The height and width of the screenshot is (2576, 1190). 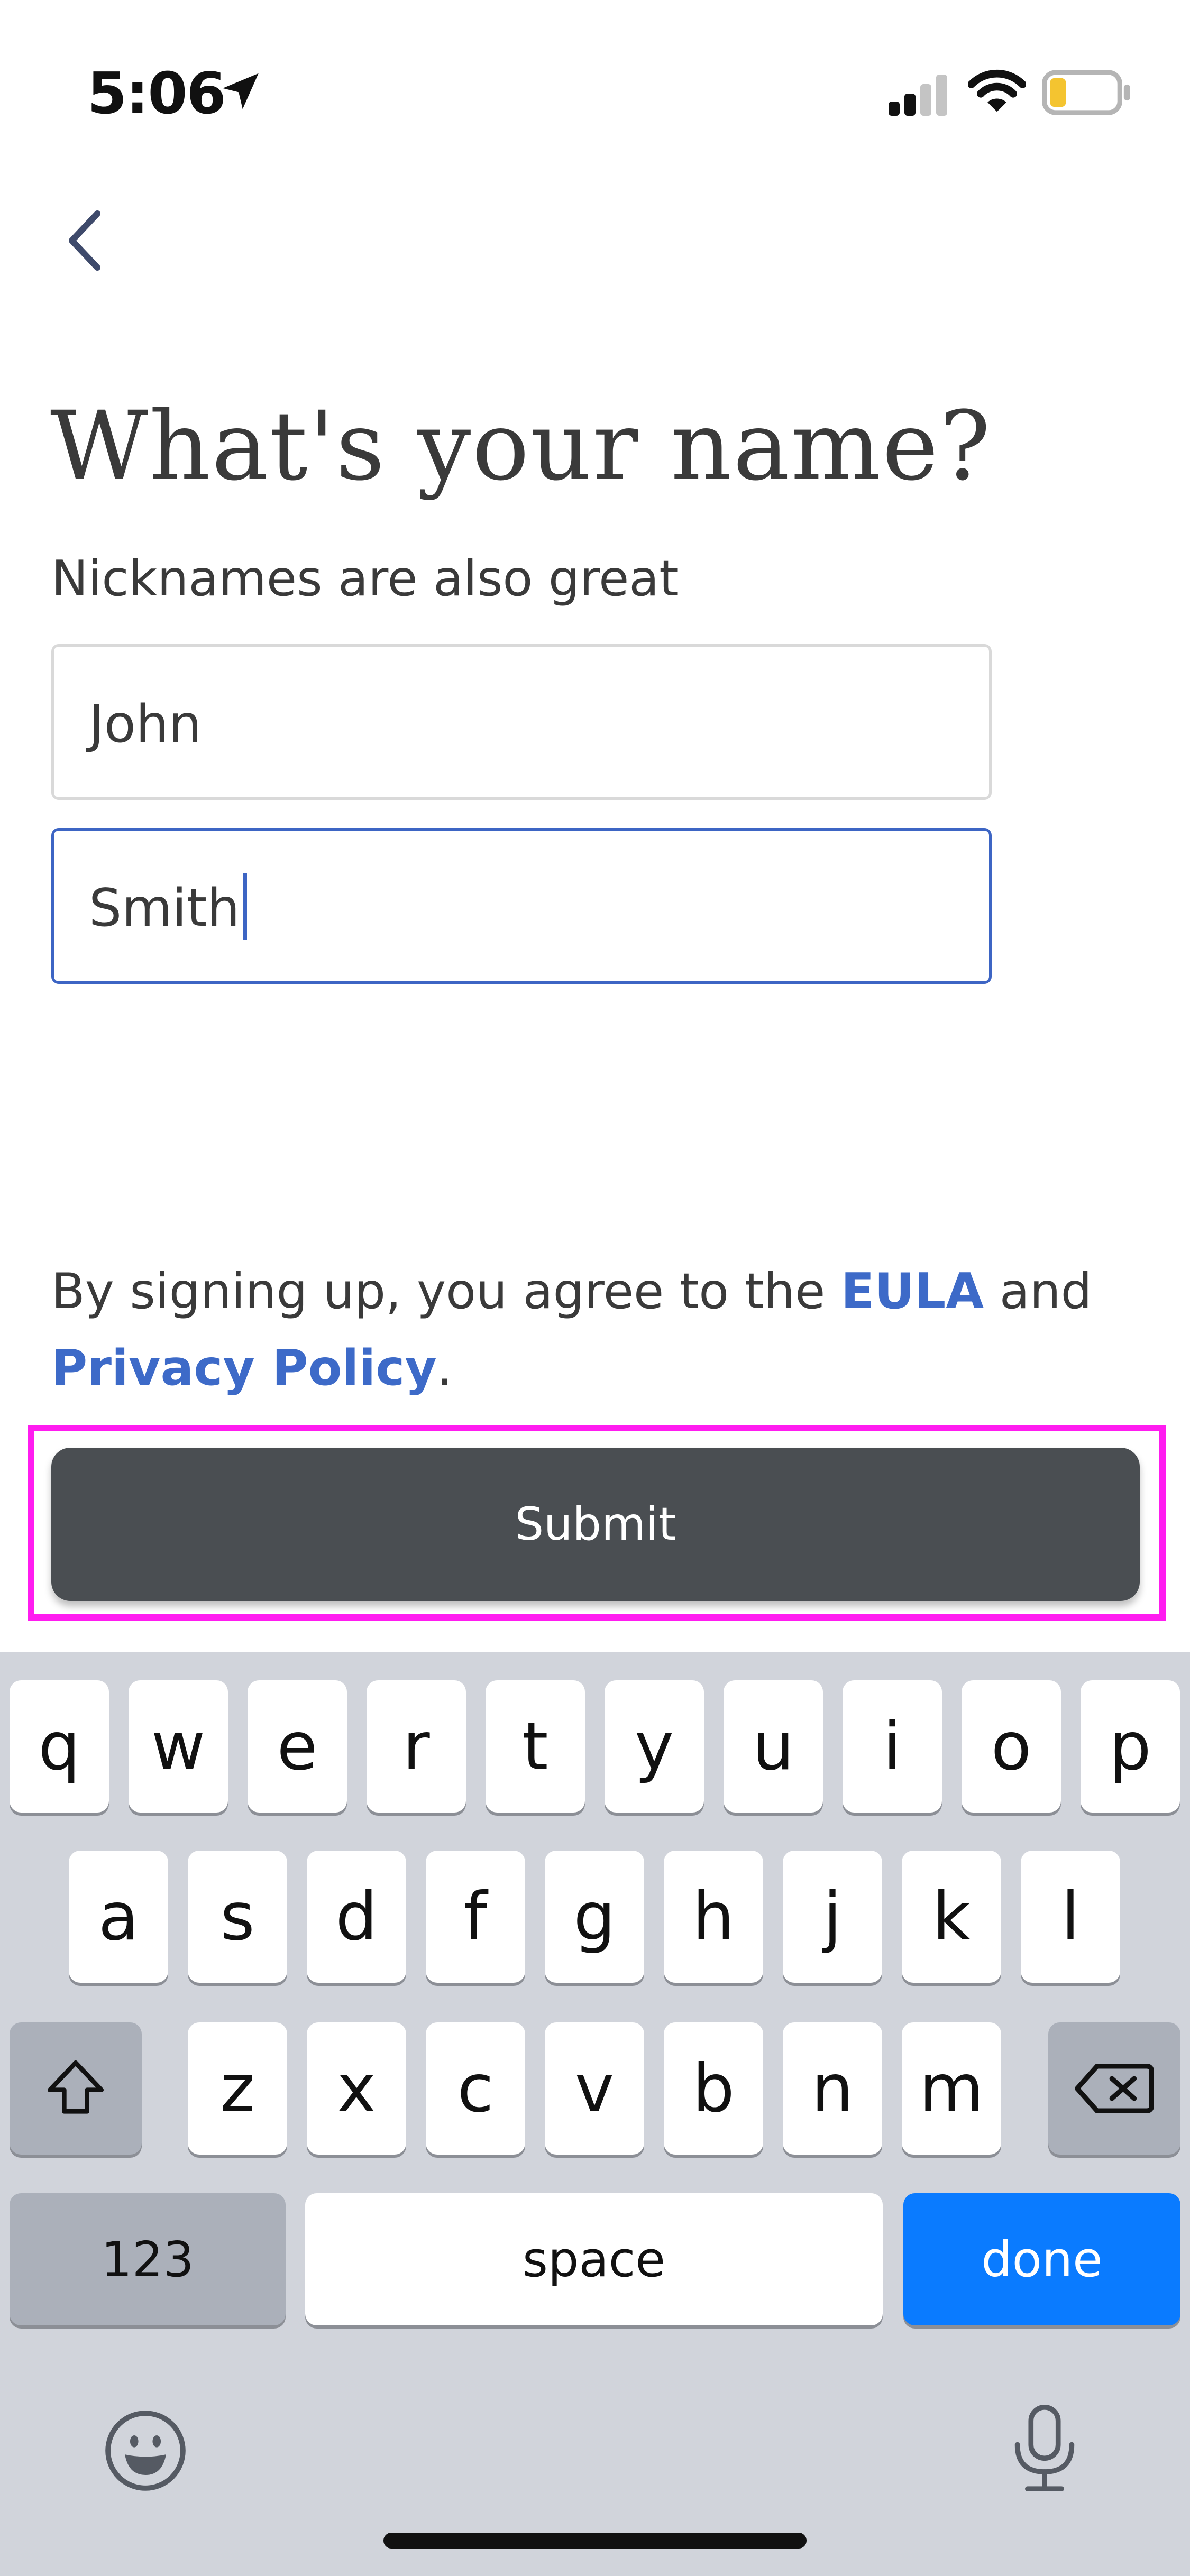 What do you see at coordinates (832, 1917) in the screenshot?
I see `key-j: j` at bounding box center [832, 1917].